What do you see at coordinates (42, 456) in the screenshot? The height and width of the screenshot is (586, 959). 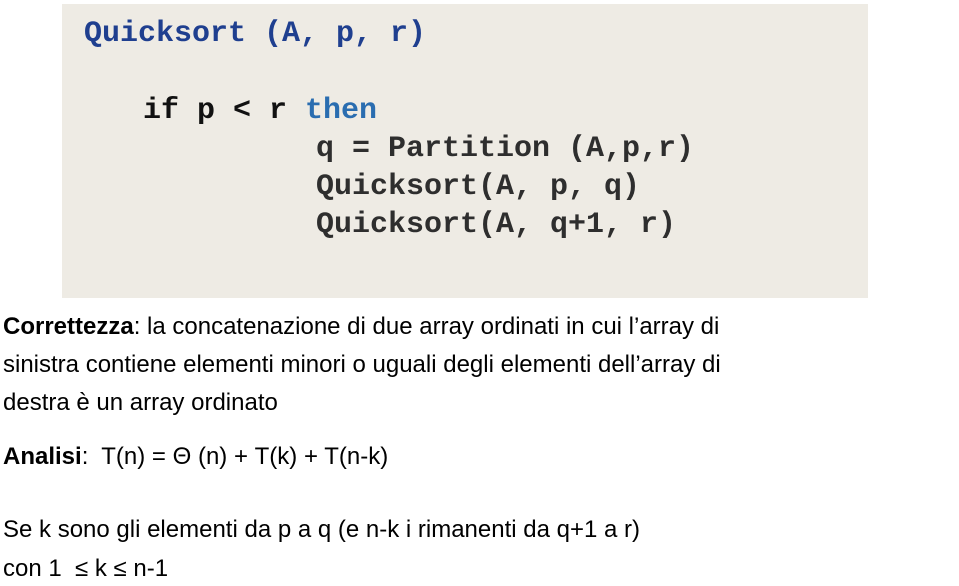 I see `analysis-label: Analisi` at bounding box center [42, 456].